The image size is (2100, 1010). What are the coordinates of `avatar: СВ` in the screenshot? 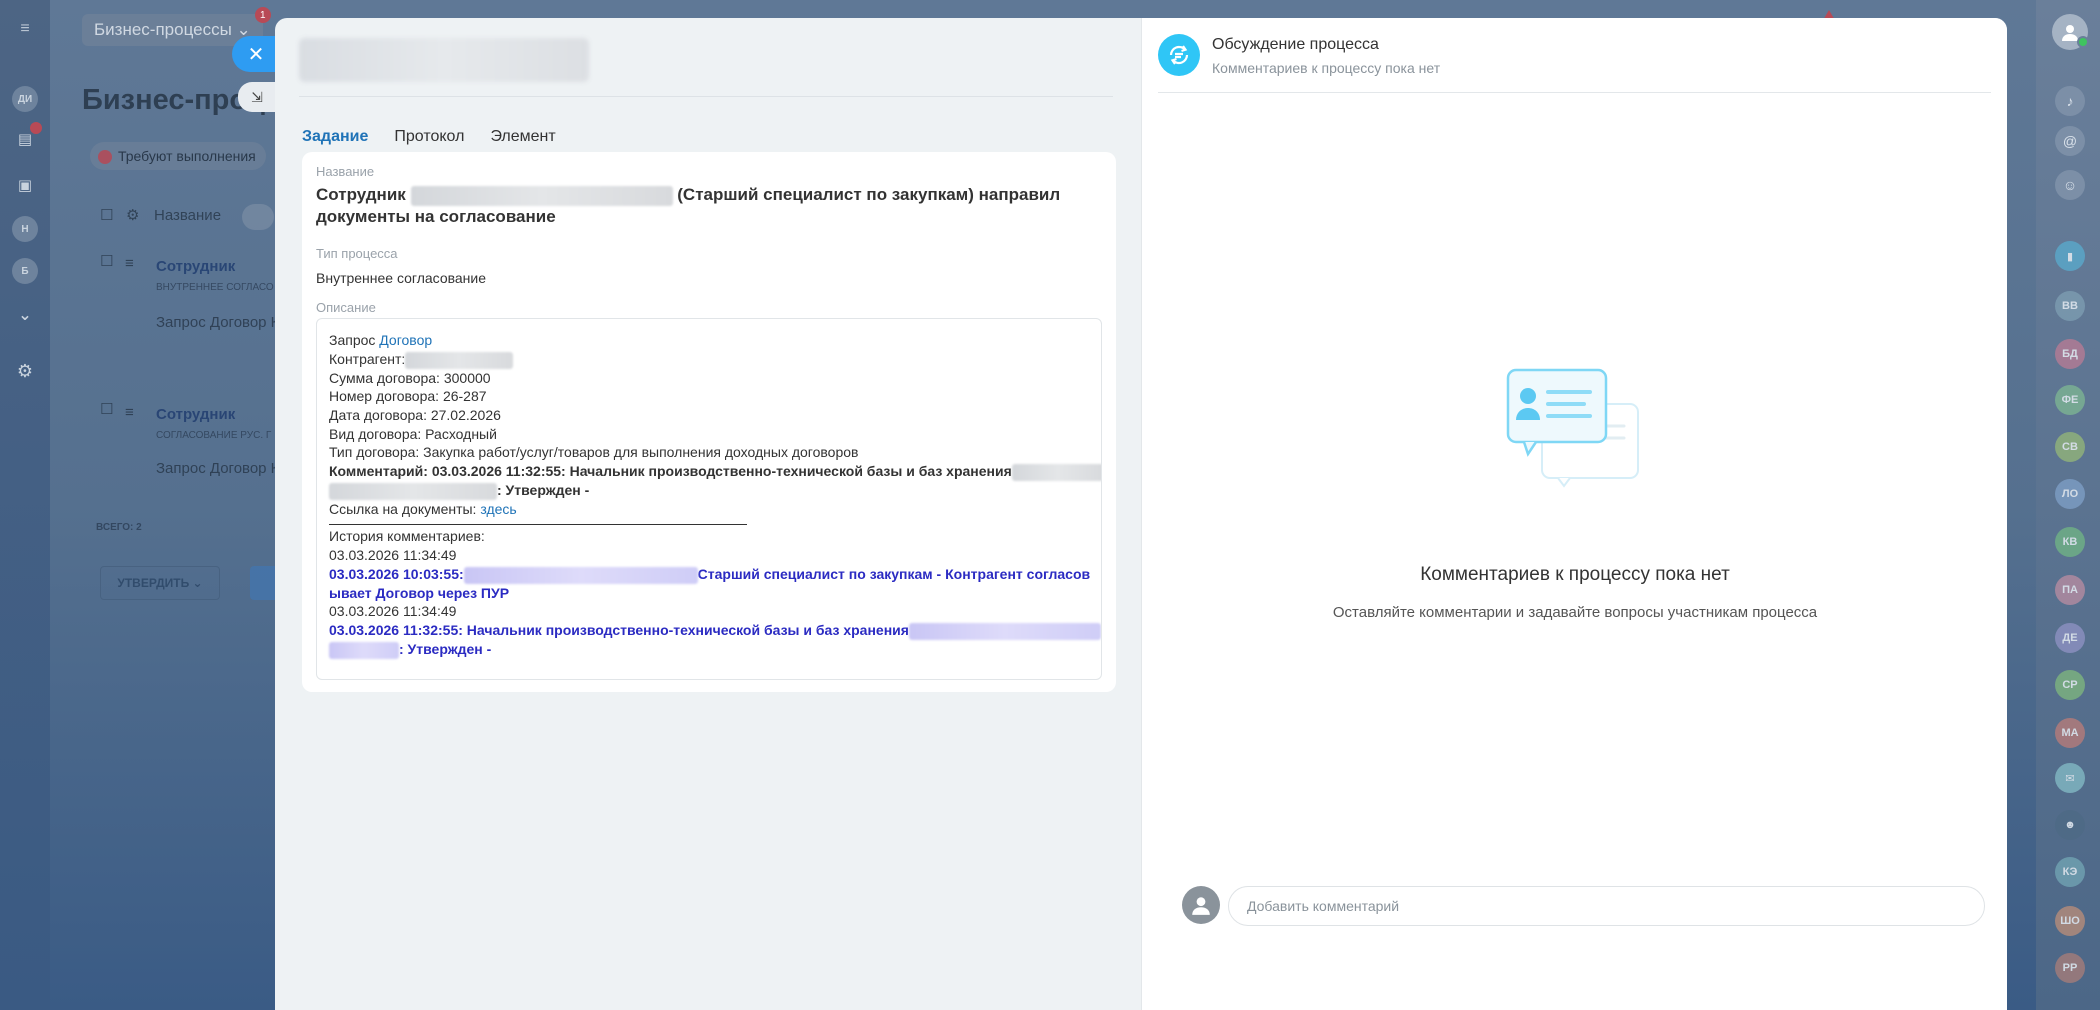 It's located at (2070, 447).